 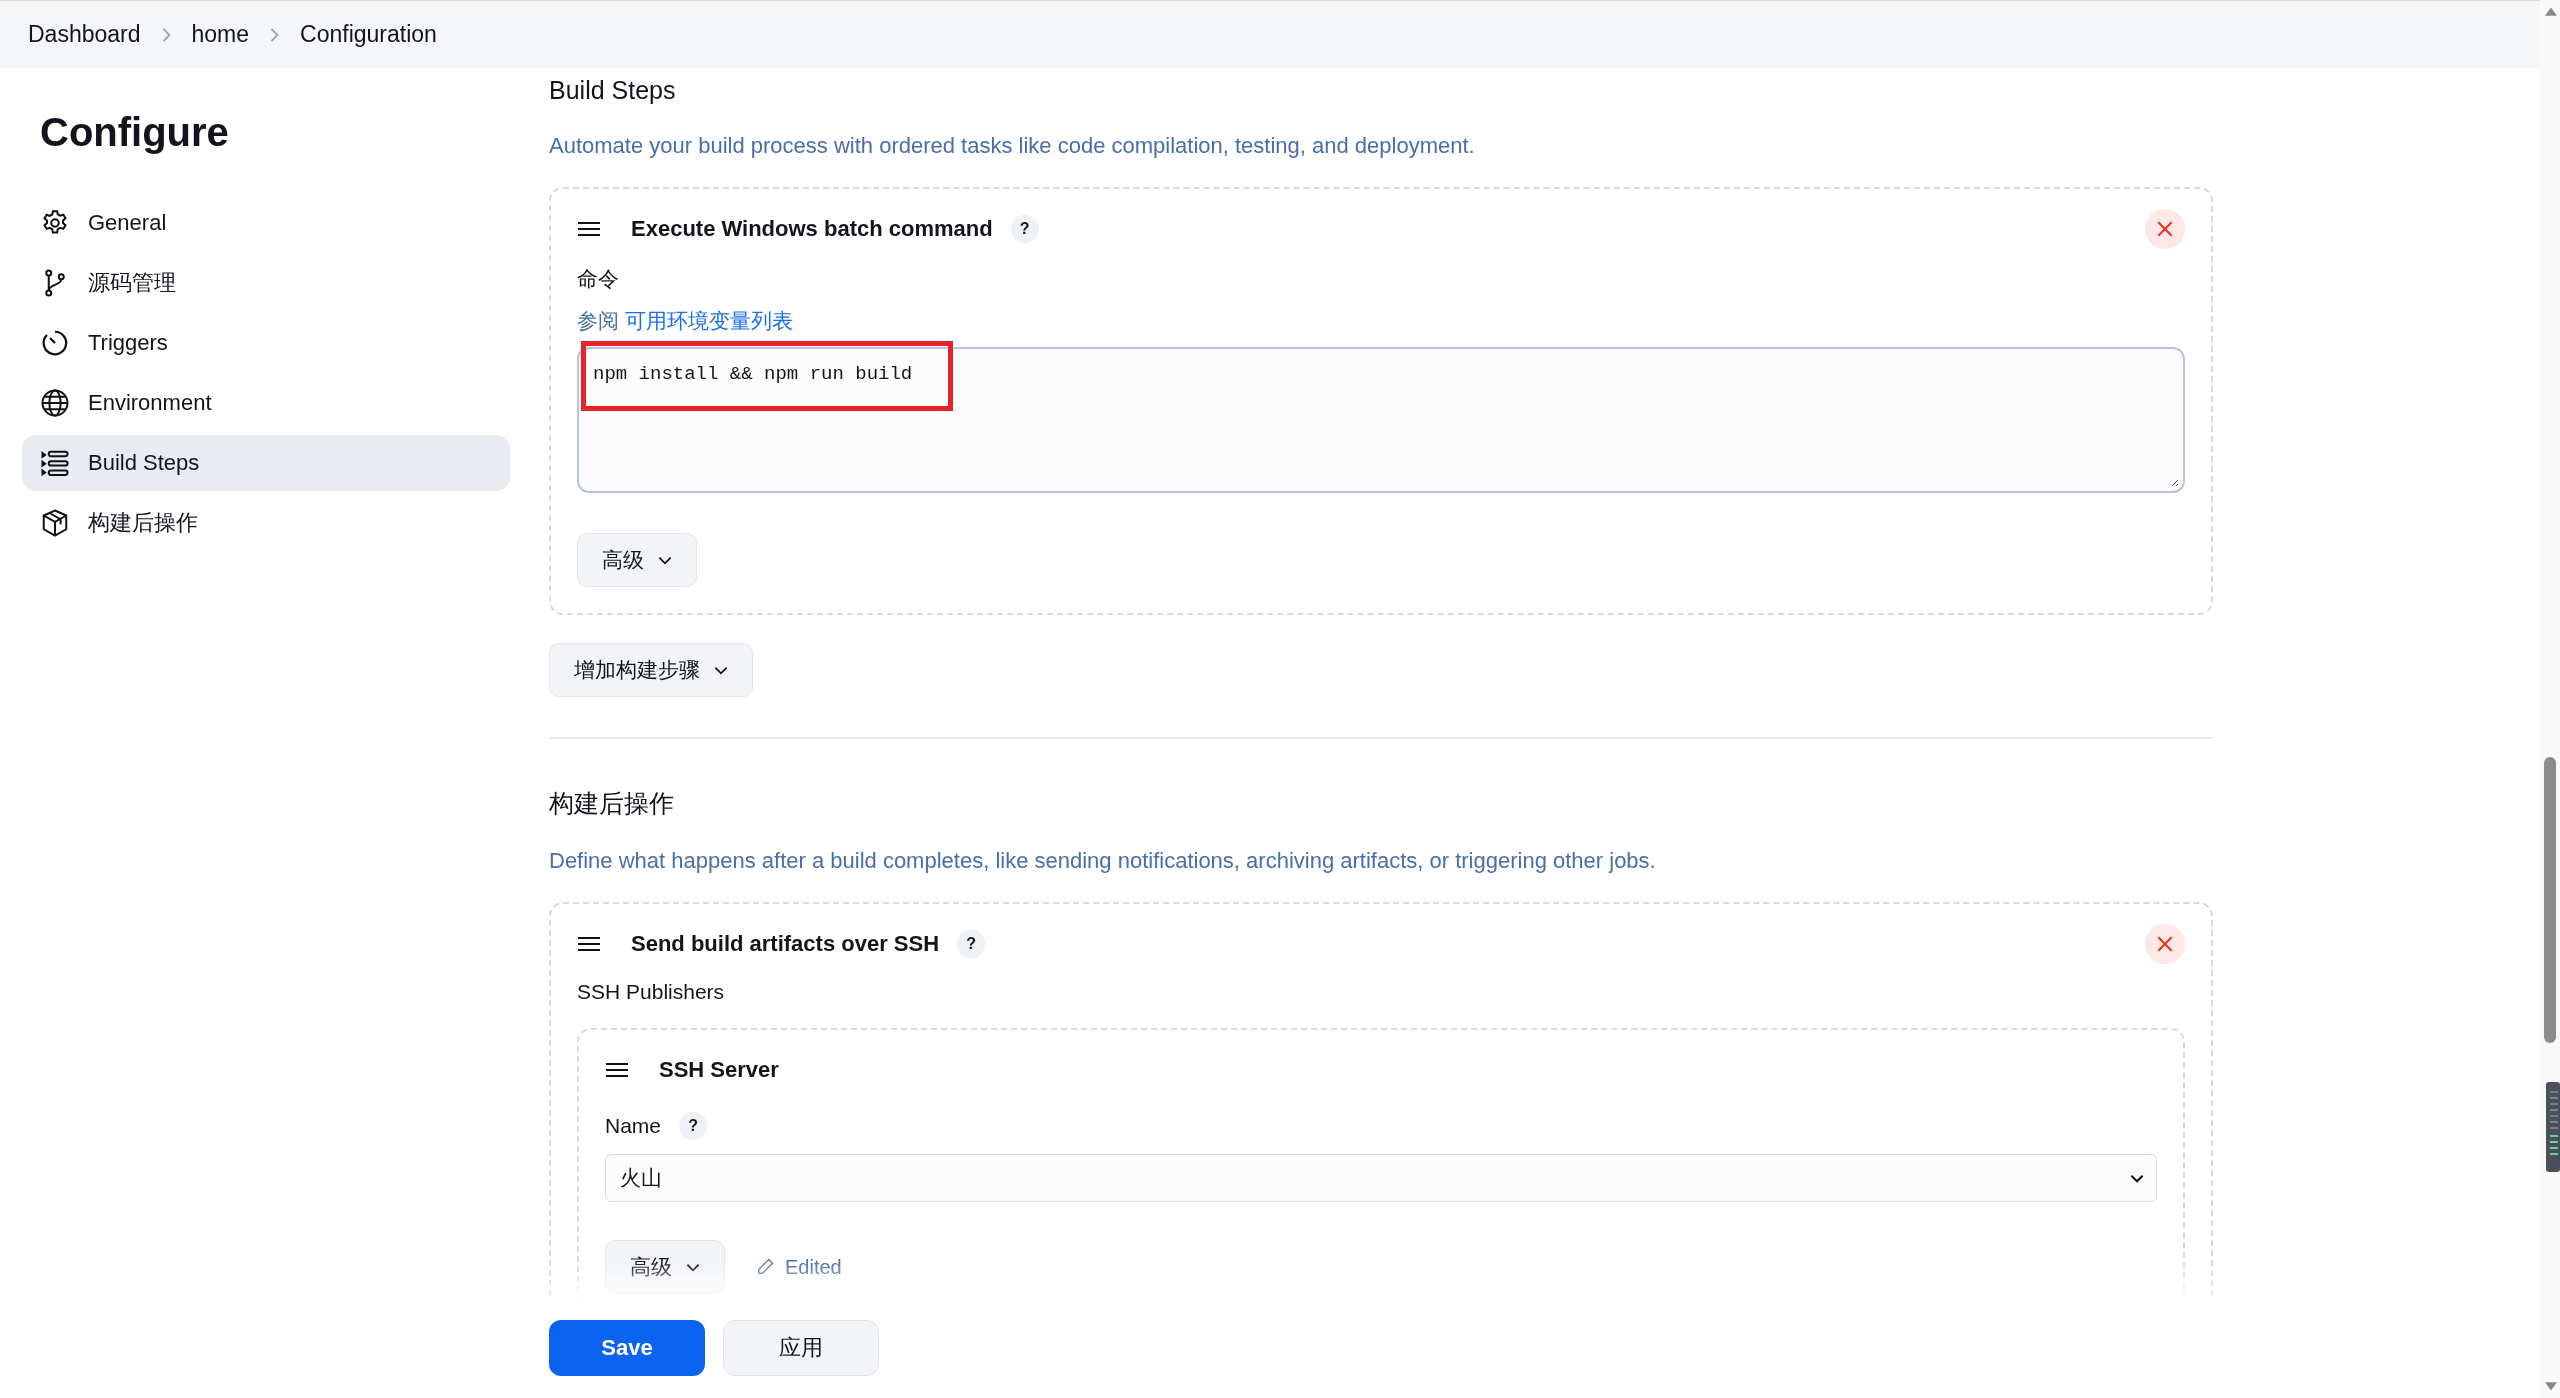 What do you see at coordinates (266, 283) in the screenshot?
I see `sidebar-item: 源码管理` at bounding box center [266, 283].